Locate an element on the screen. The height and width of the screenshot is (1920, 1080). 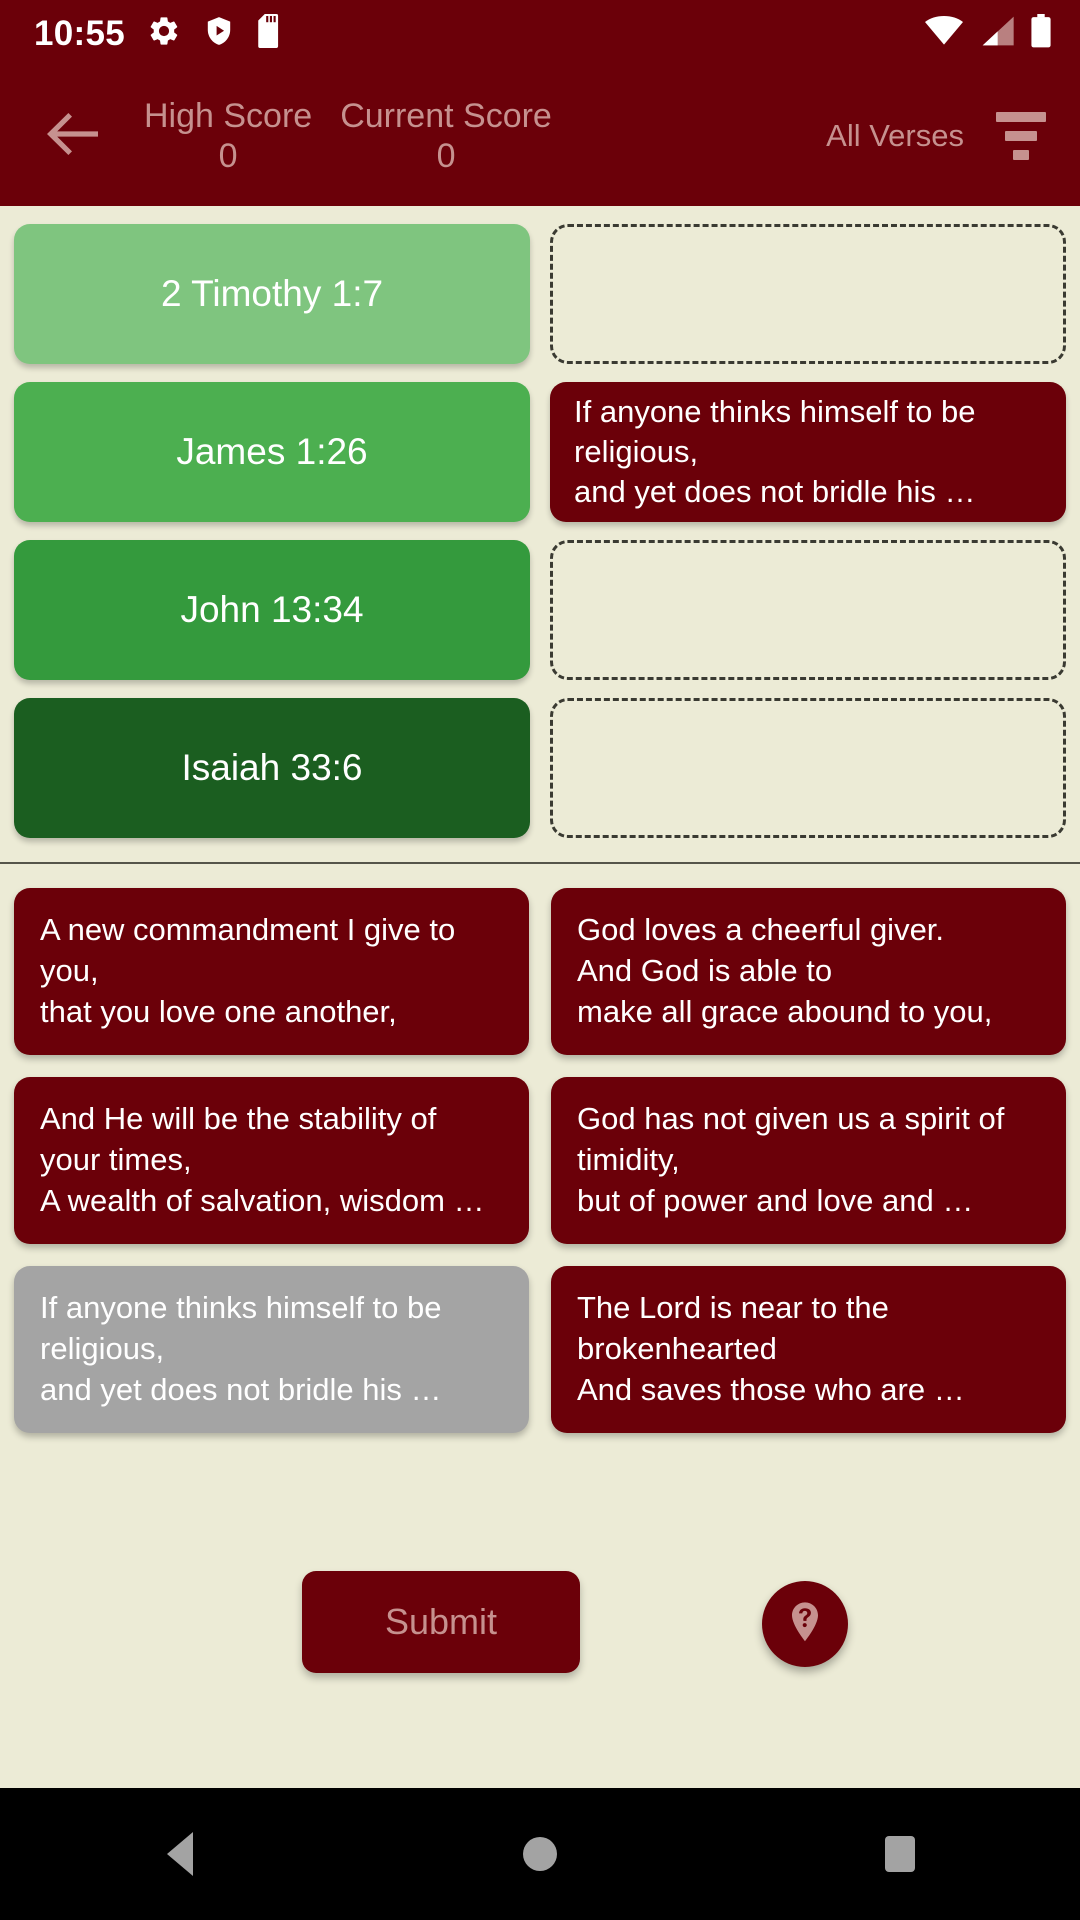
nav-home-icon is located at coordinates (540, 1854).